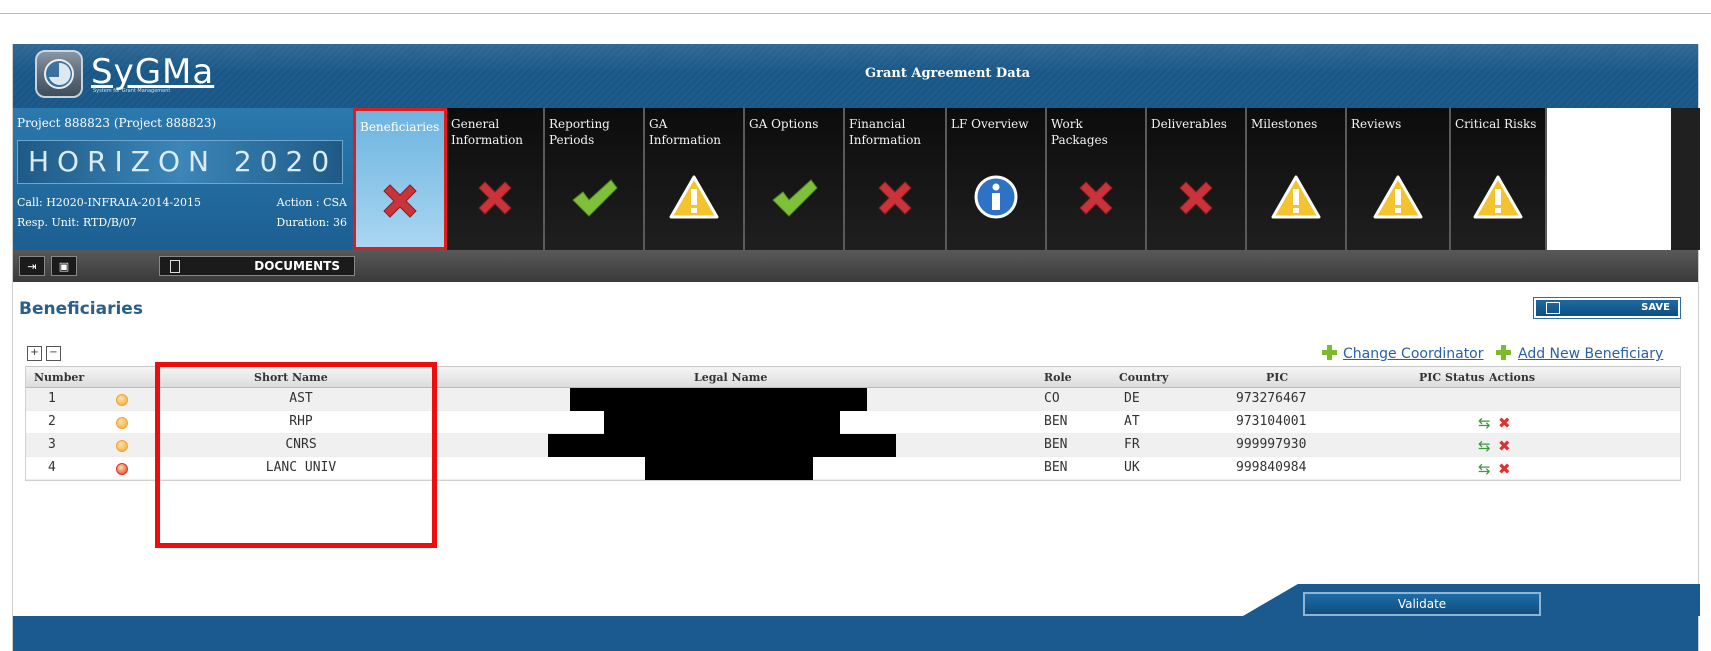  Describe the element at coordinates (784, 124) in the screenshot. I see `tab-label: GA Options` at that location.